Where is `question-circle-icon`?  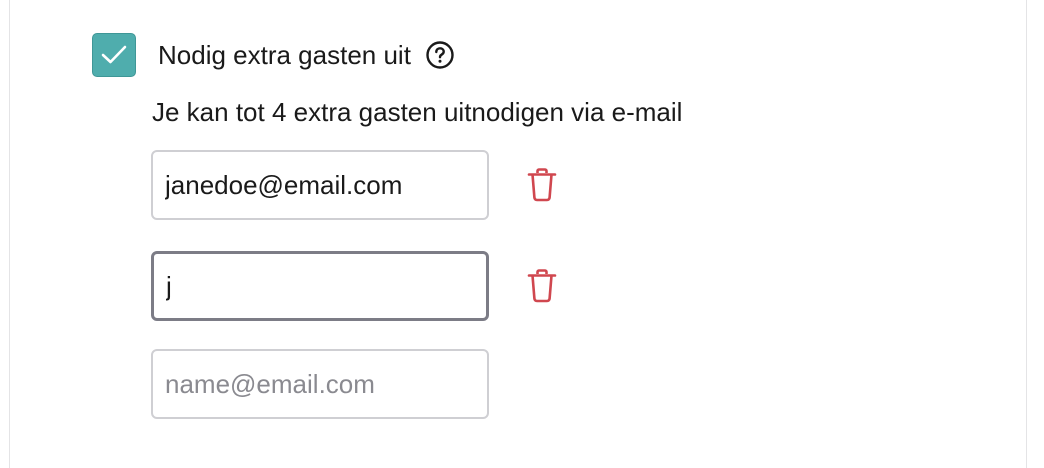 question-circle-icon is located at coordinates (440, 55).